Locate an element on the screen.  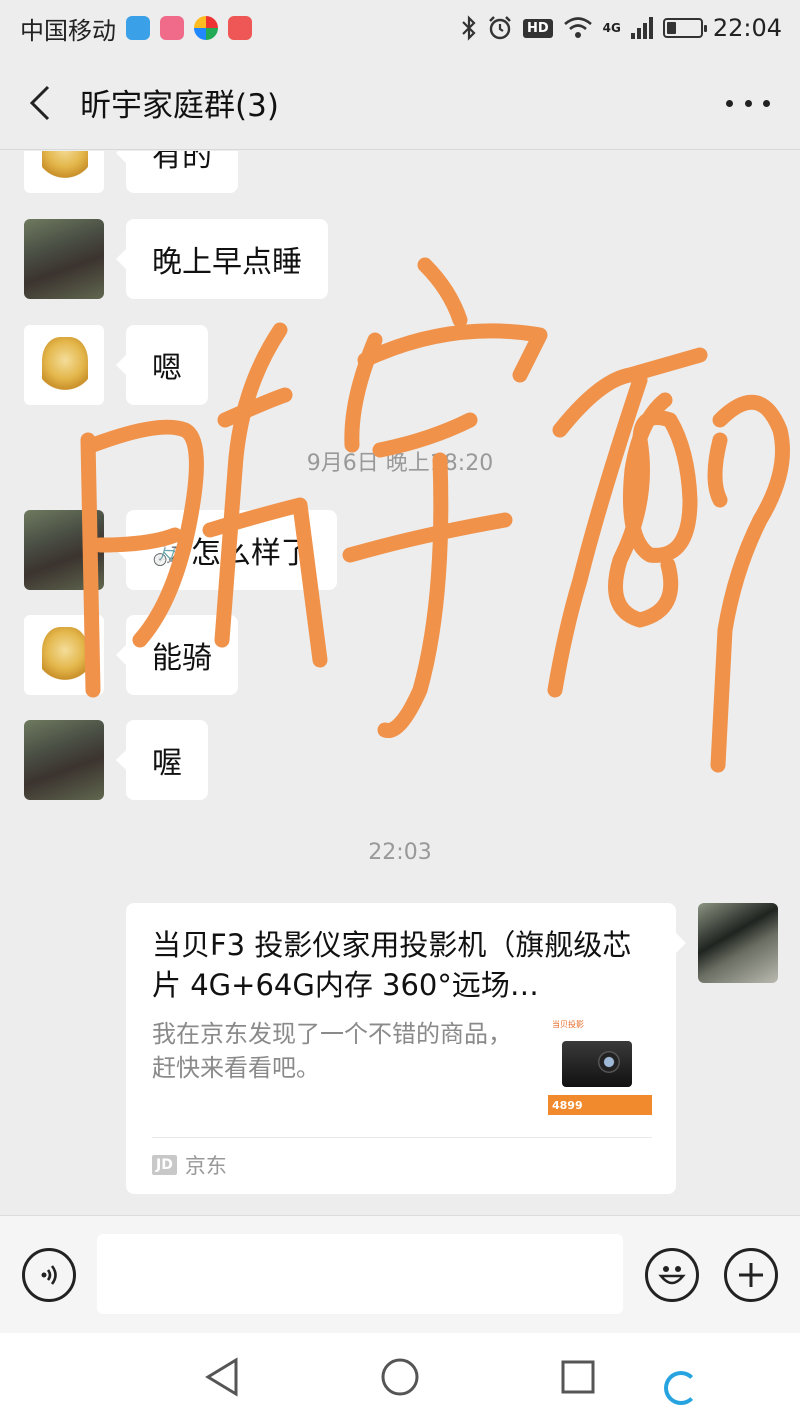
message-bubble: 🚲 怎么样了 is located at coordinates (226, 550).